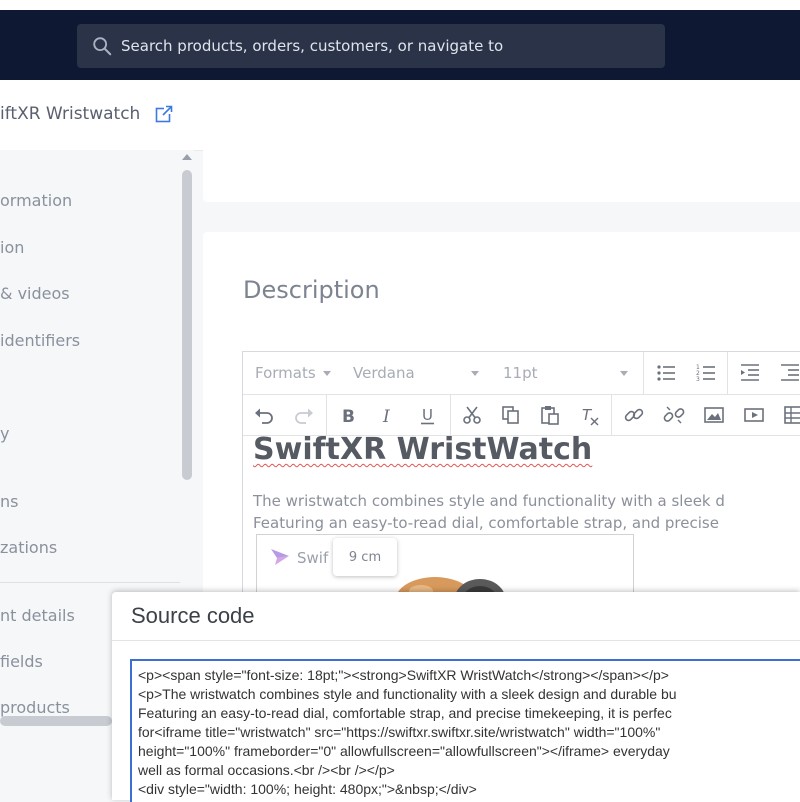 This screenshot has width=800, height=802. Describe the element at coordinates (21, 661) in the screenshot. I see `sidebar-item-custom-fields: fields` at that location.